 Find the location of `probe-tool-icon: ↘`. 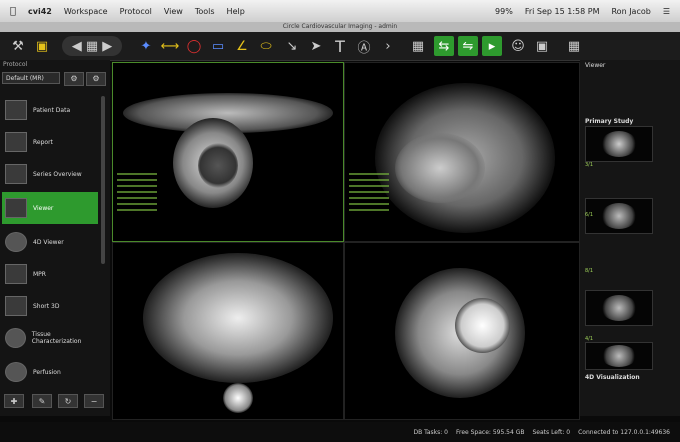

probe-tool-icon: ↘ is located at coordinates (292, 46).